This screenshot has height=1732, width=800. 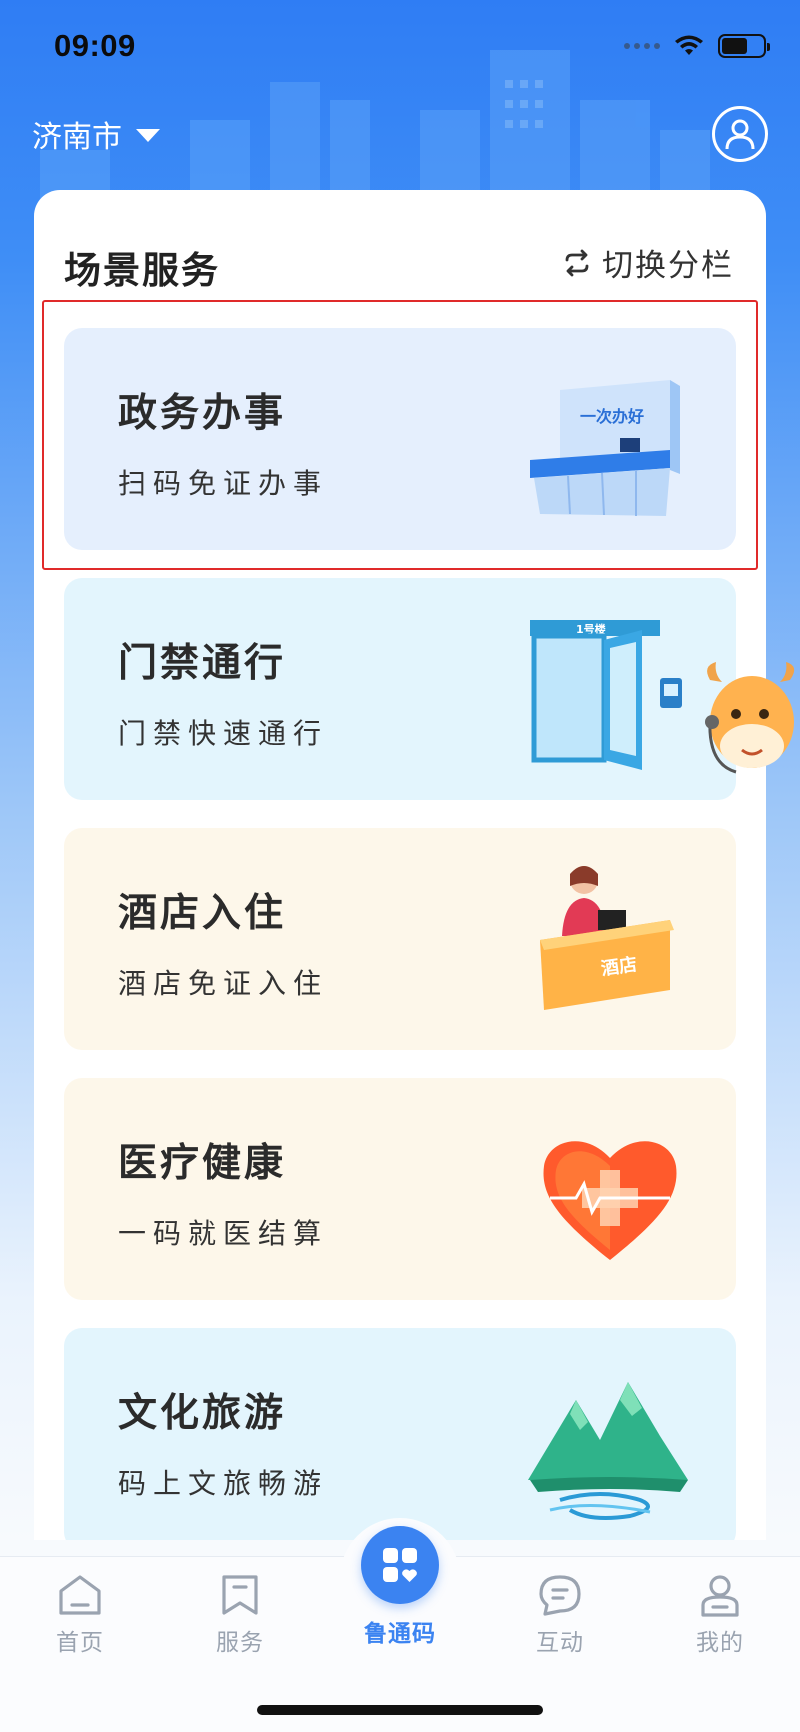 I want to click on status-icons, so click(x=697, y=46).